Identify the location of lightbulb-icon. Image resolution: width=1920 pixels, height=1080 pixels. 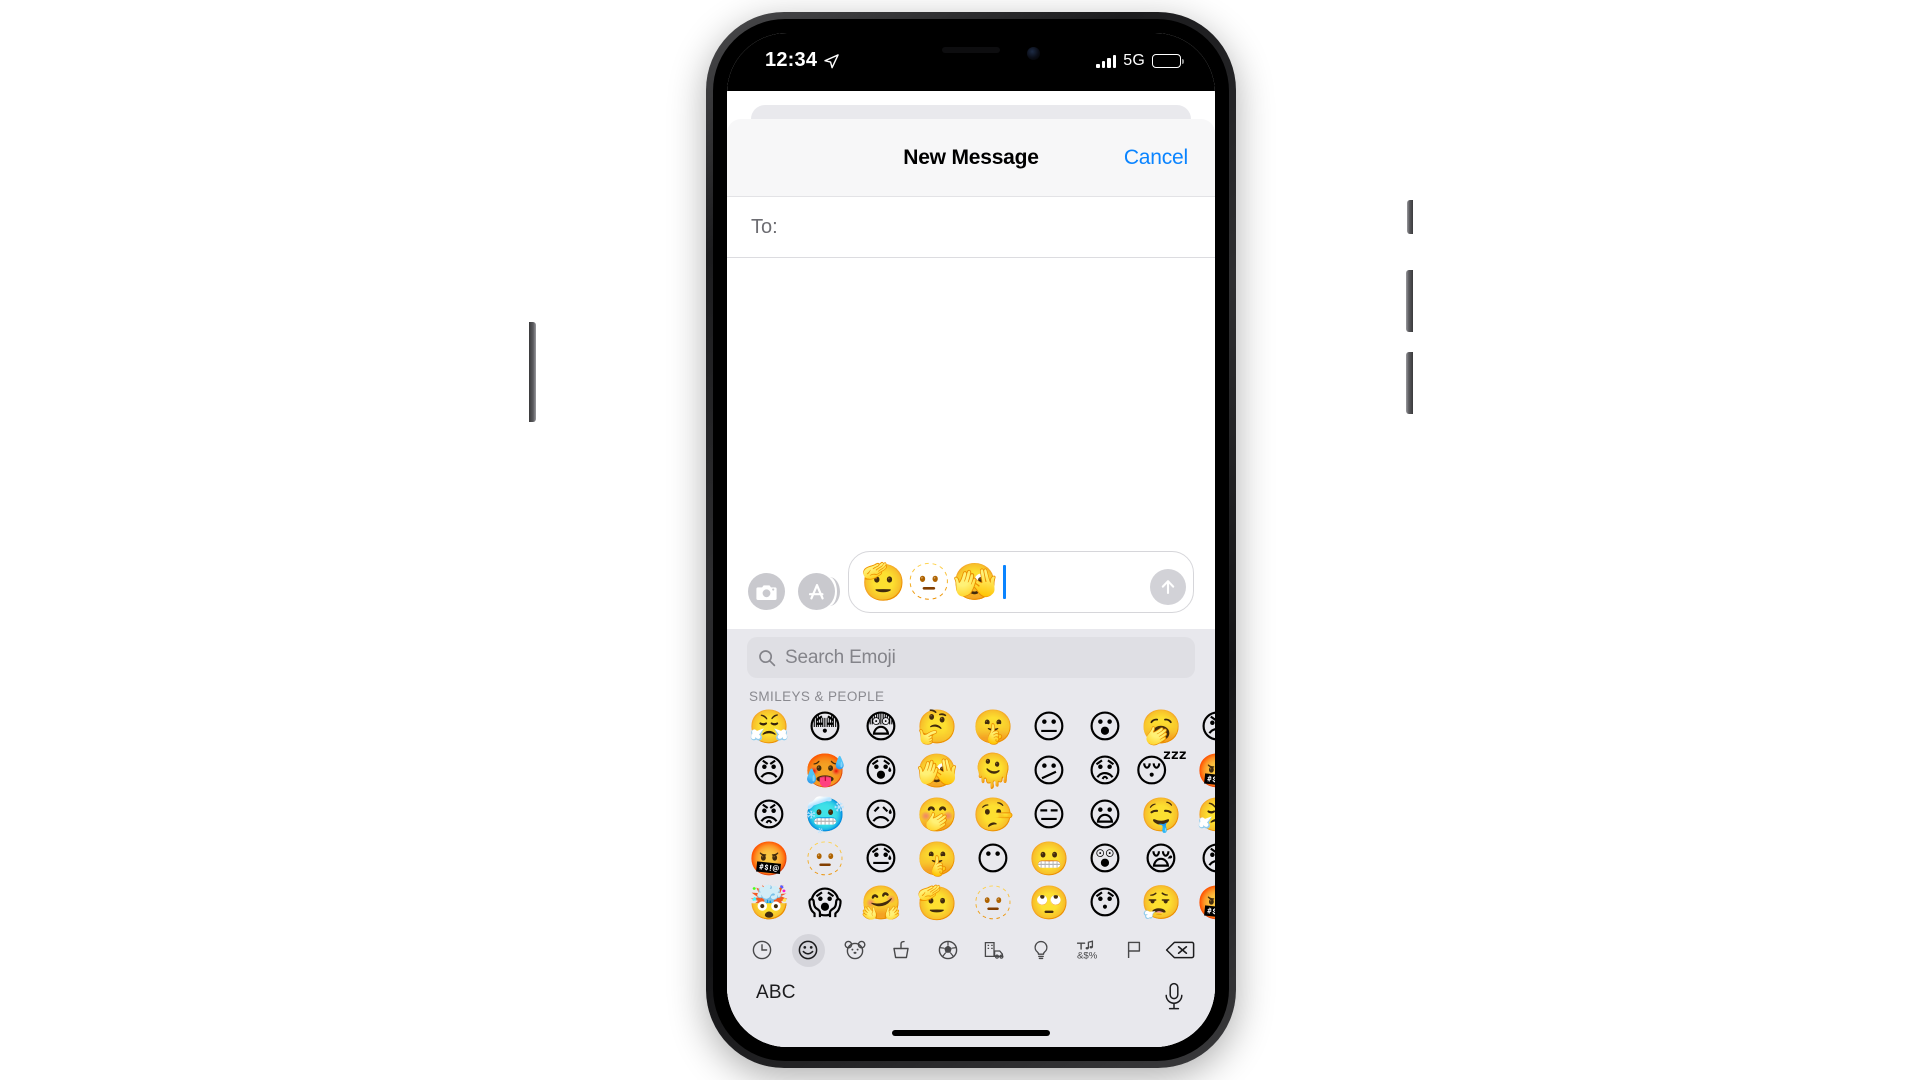
(1041, 950).